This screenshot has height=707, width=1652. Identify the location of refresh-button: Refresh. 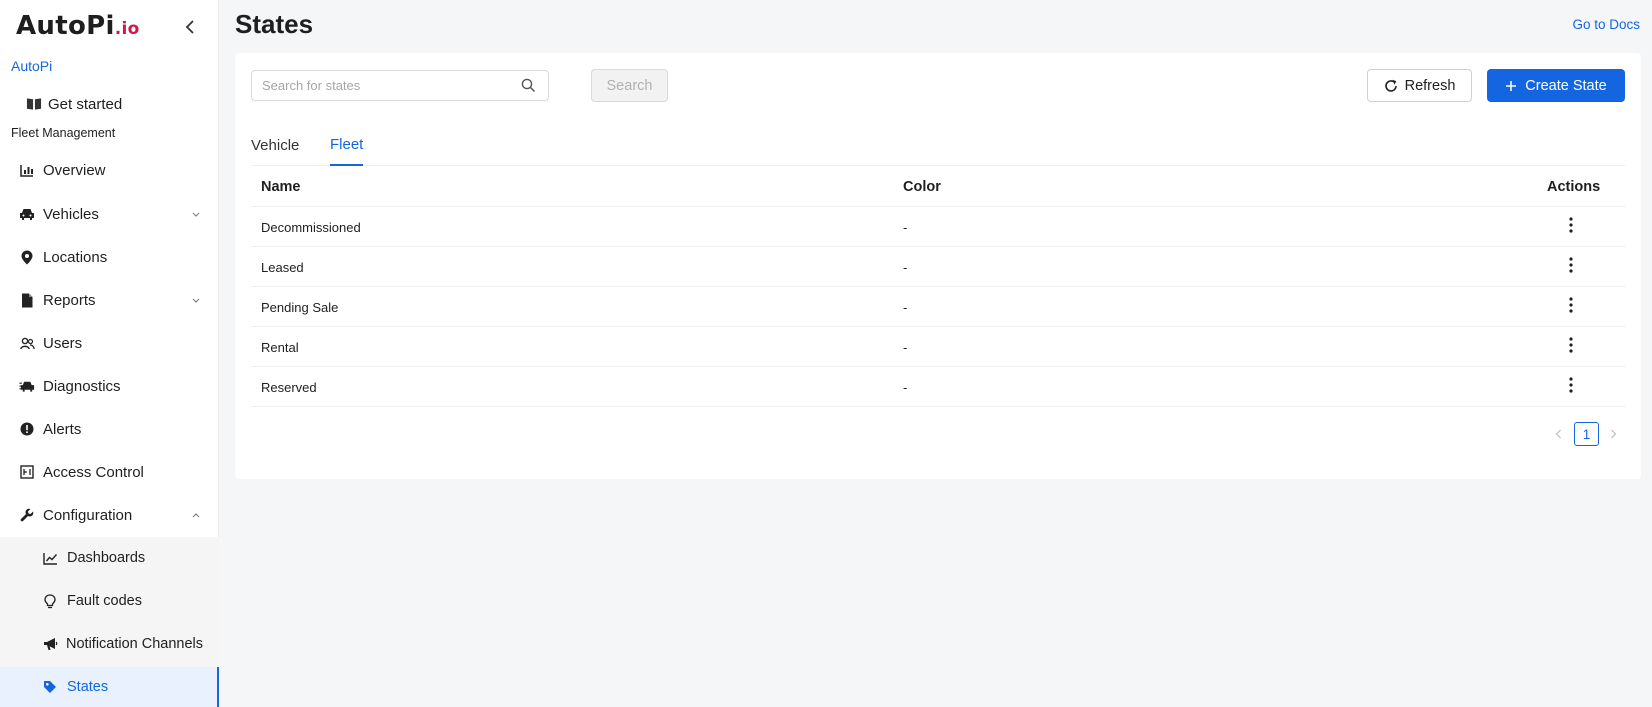
(1419, 85).